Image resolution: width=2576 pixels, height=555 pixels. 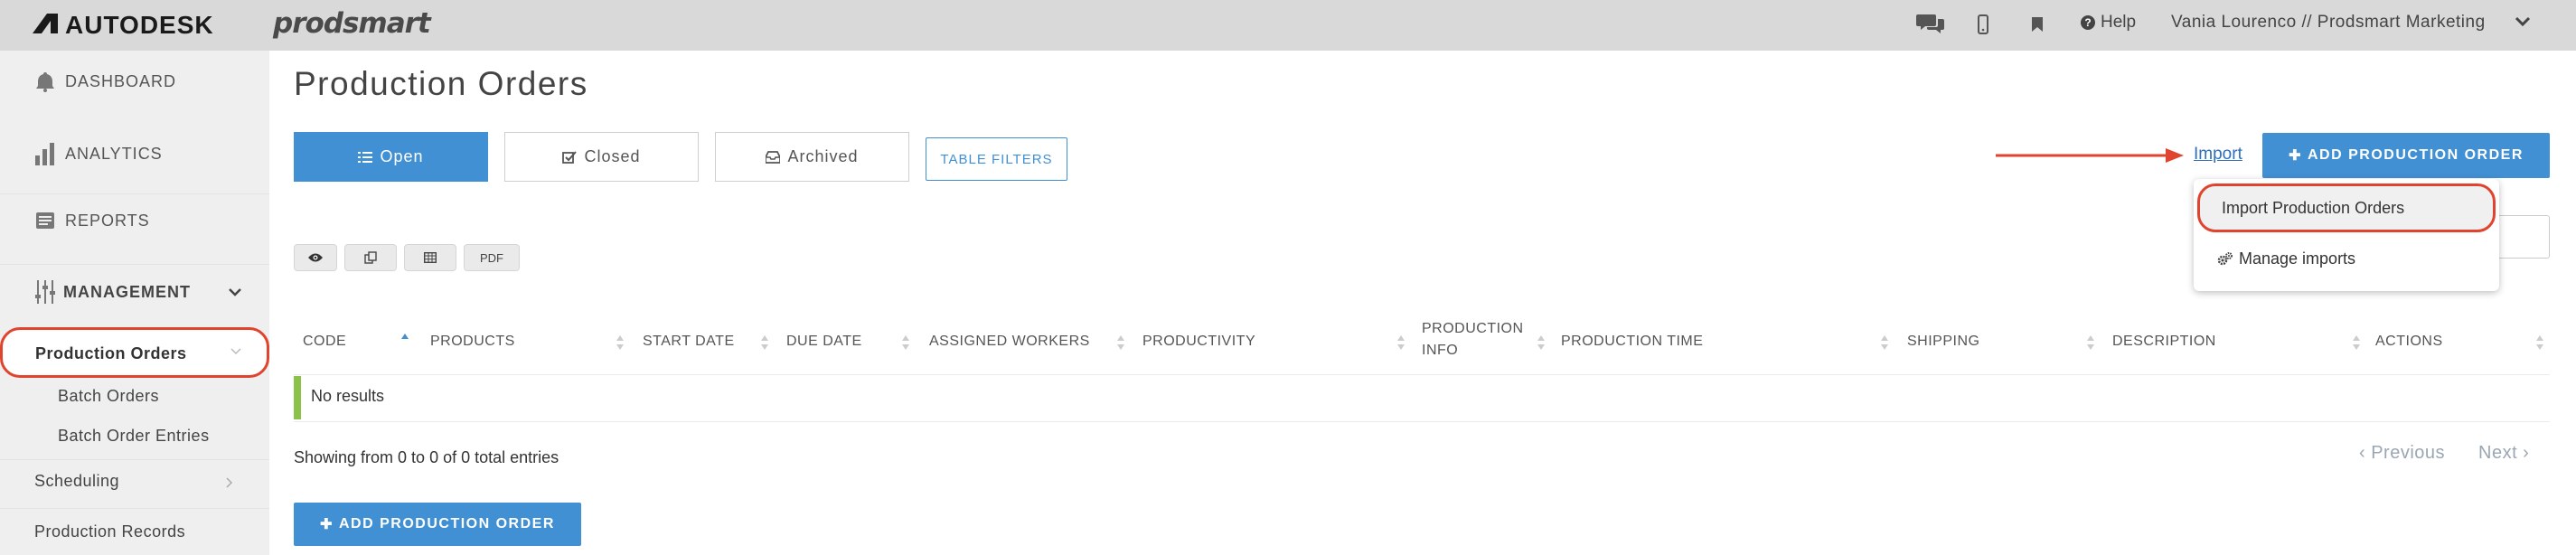 I want to click on no-results-message: No results, so click(x=348, y=396).